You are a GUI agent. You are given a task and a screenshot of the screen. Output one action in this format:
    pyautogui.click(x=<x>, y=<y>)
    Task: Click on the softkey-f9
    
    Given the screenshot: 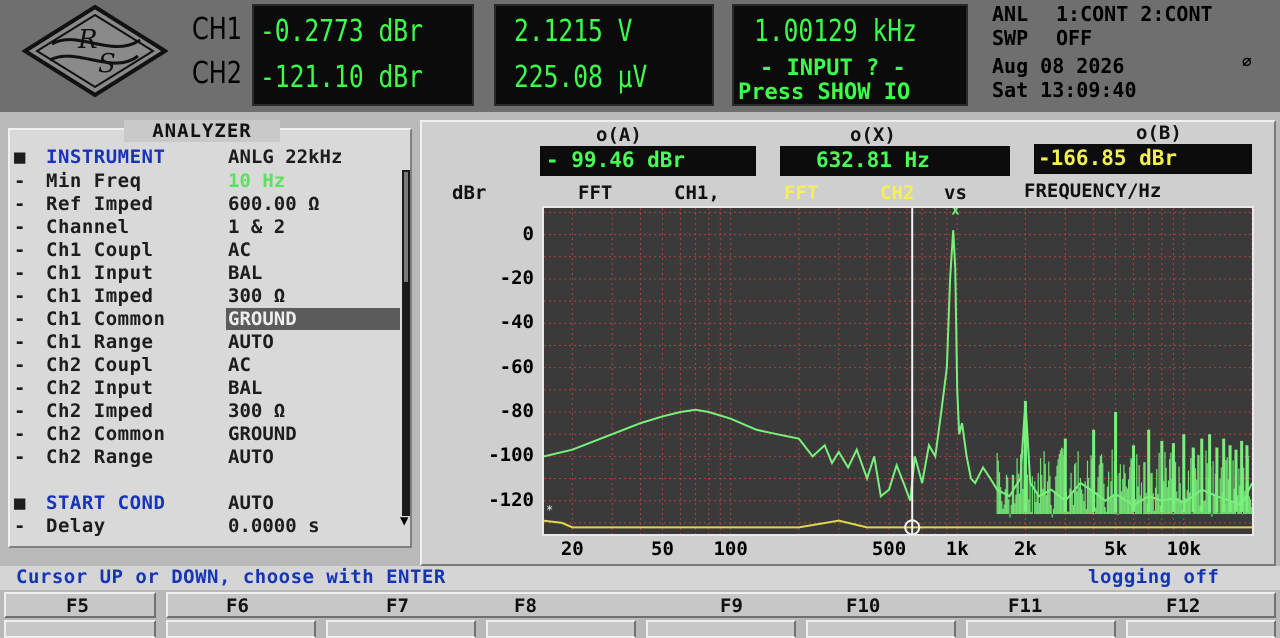 What is the action you would take?
    pyautogui.click(x=721, y=629)
    